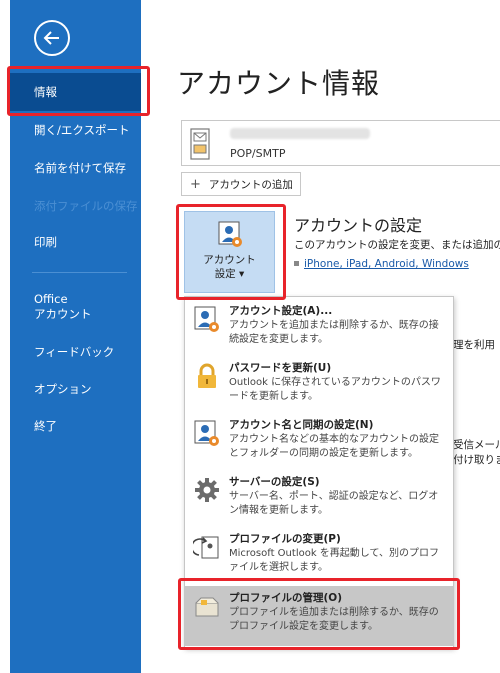 This screenshot has width=500, height=673. What do you see at coordinates (195, 184) in the screenshot?
I see `plus-icon: +` at bounding box center [195, 184].